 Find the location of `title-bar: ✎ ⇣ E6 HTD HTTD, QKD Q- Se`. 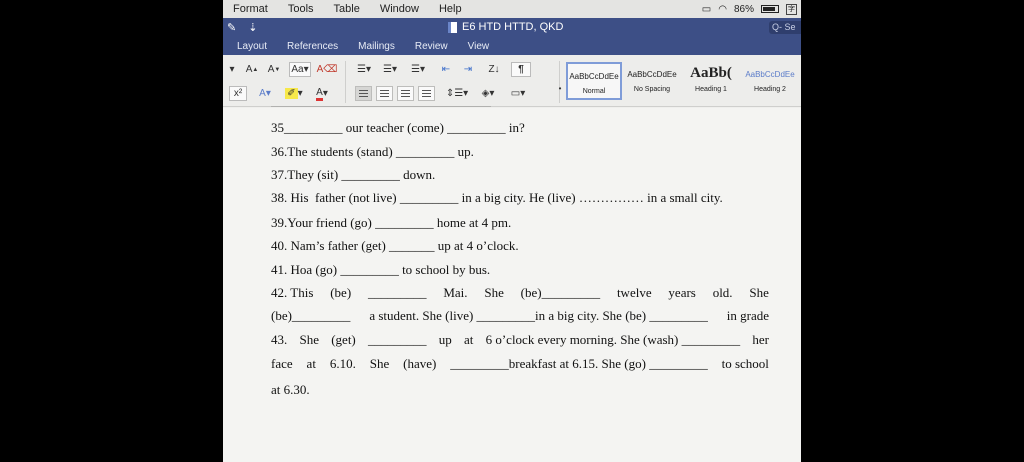

title-bar: ✎ ⇣ E6 HTD HTTD, QKD Q- Se is located at coordinates (512, 27).